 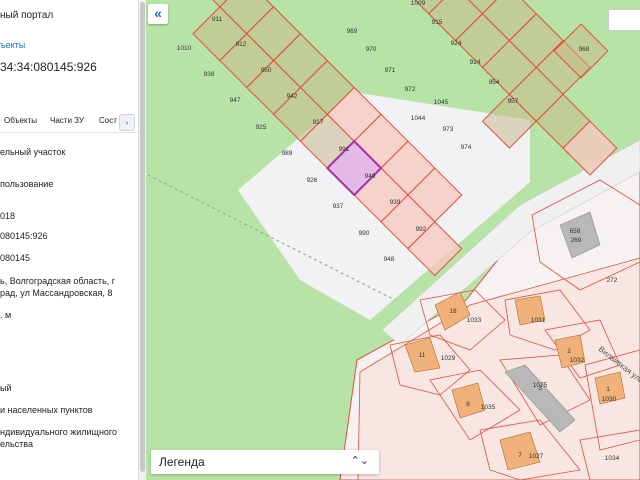 I want to click on parcel-label: 1034, so click(x=612, y=458).